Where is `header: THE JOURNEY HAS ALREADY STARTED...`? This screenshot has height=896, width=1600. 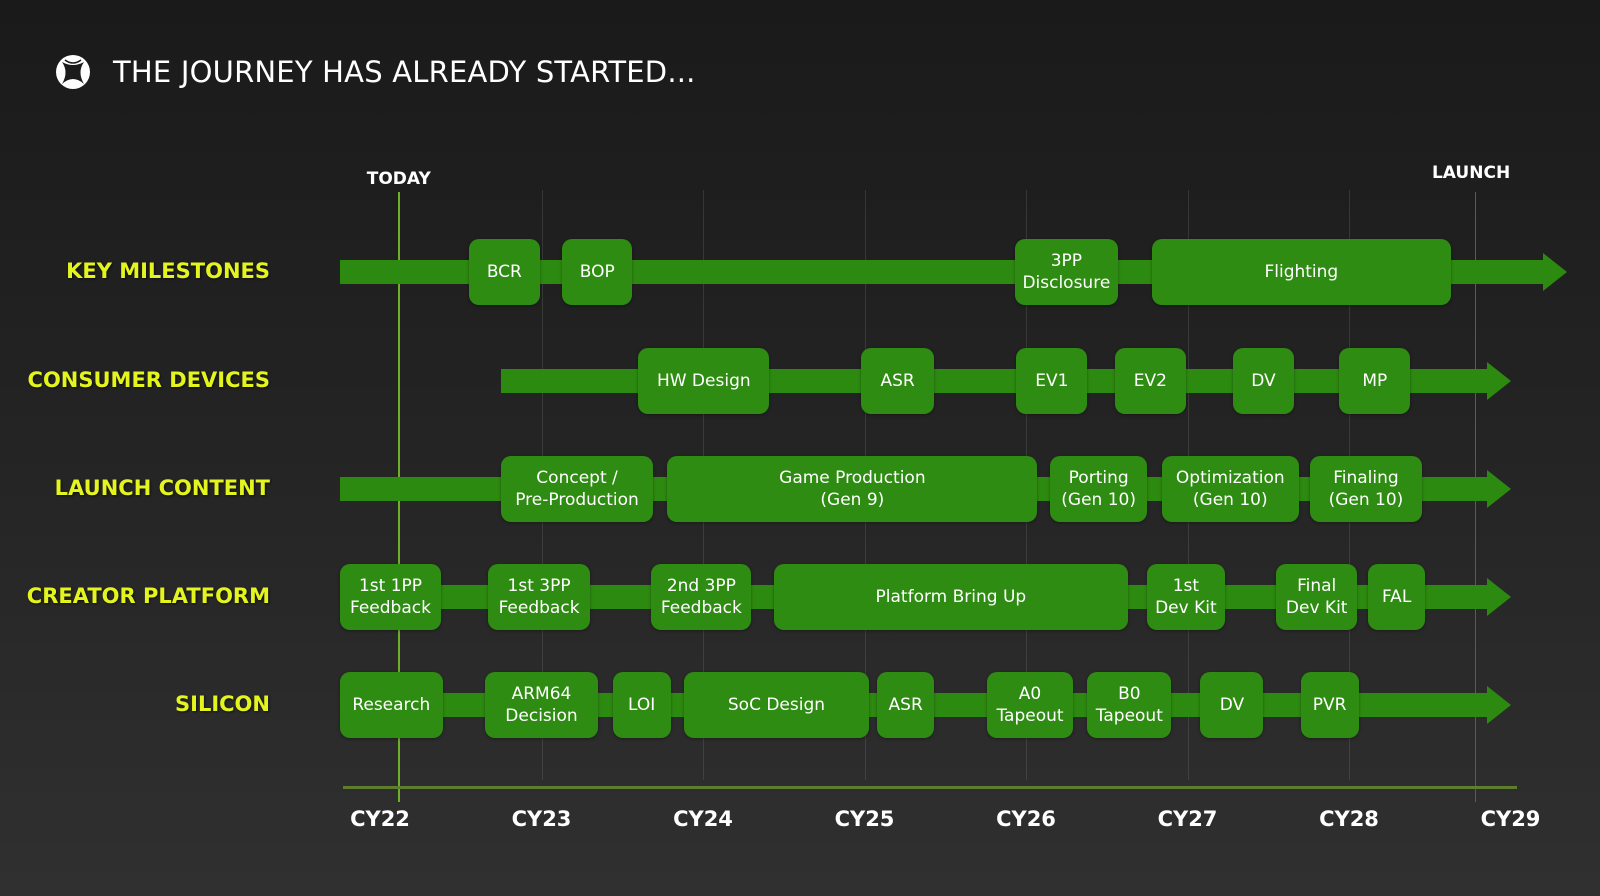 header: THE JOURNEY HAS ALREADY STARTED... is located at coordinates (375, 72).